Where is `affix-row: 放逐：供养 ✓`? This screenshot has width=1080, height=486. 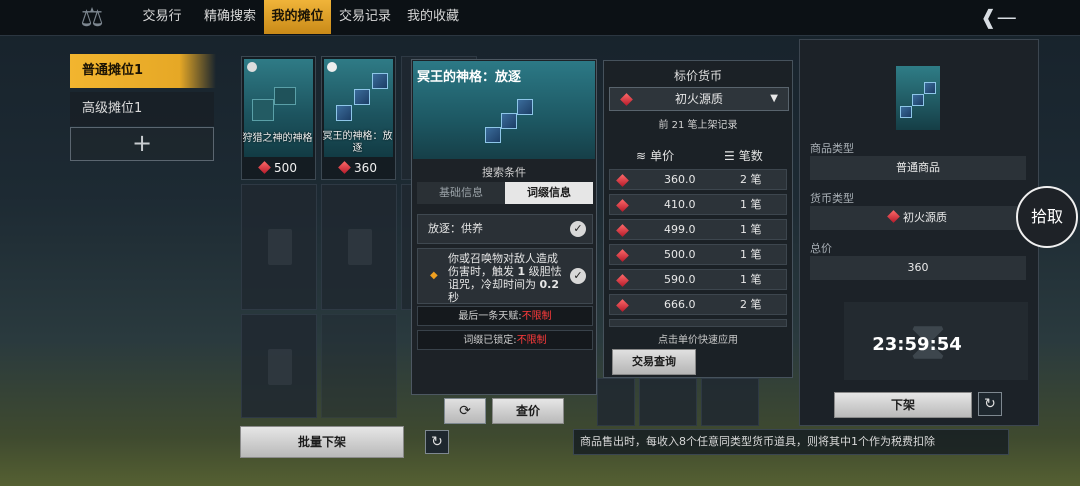 affix-row: 放逐：供养 ✓ is located at coordinates (505, 229).